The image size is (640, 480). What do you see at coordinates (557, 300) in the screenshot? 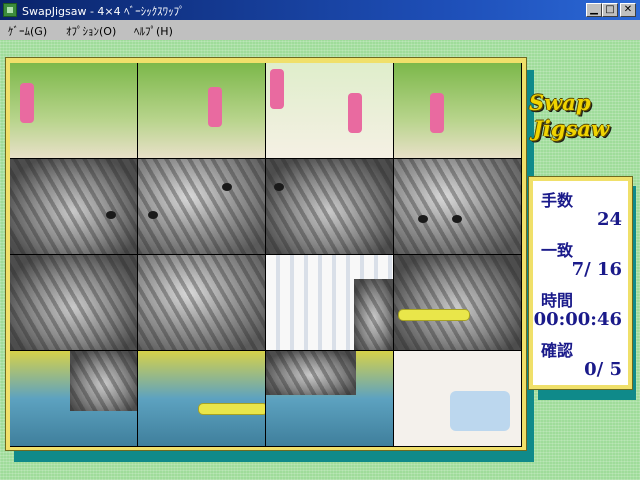
I see `time-label: 時間` at bounding box center [557, 300].